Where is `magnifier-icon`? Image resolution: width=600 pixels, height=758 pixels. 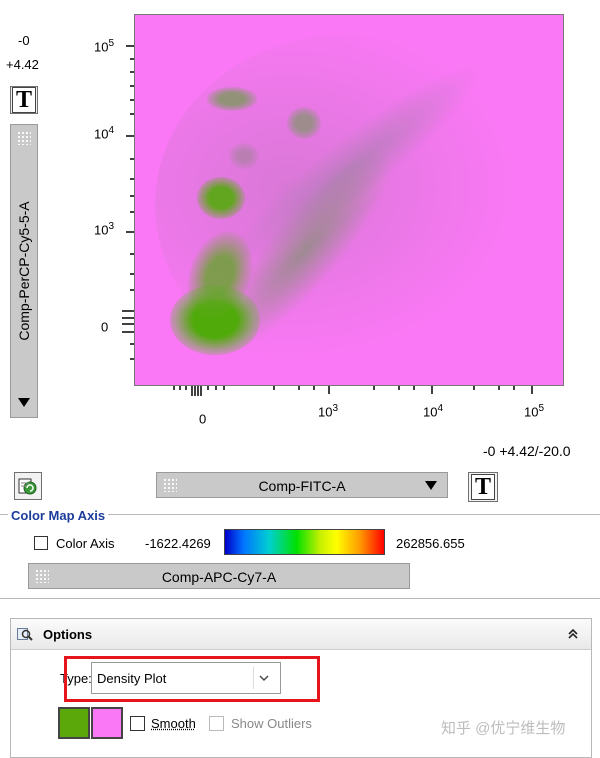
magnifier-icon is located at coordinates (25, 634).